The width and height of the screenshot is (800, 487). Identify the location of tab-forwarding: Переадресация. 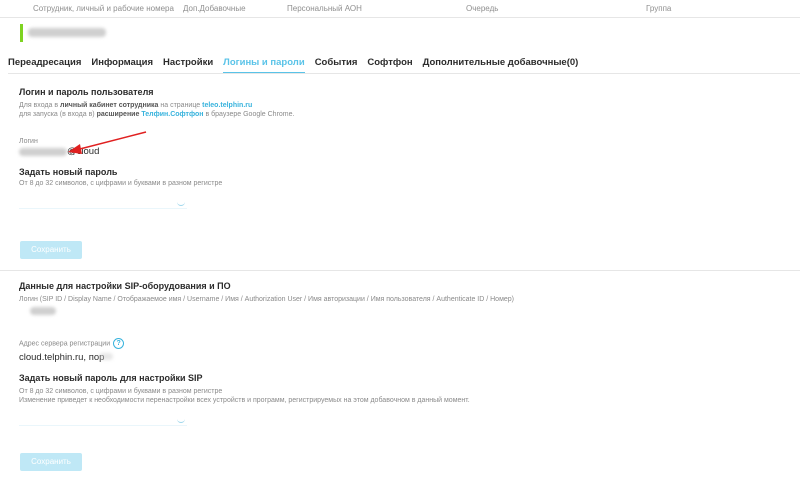
(44, 65).